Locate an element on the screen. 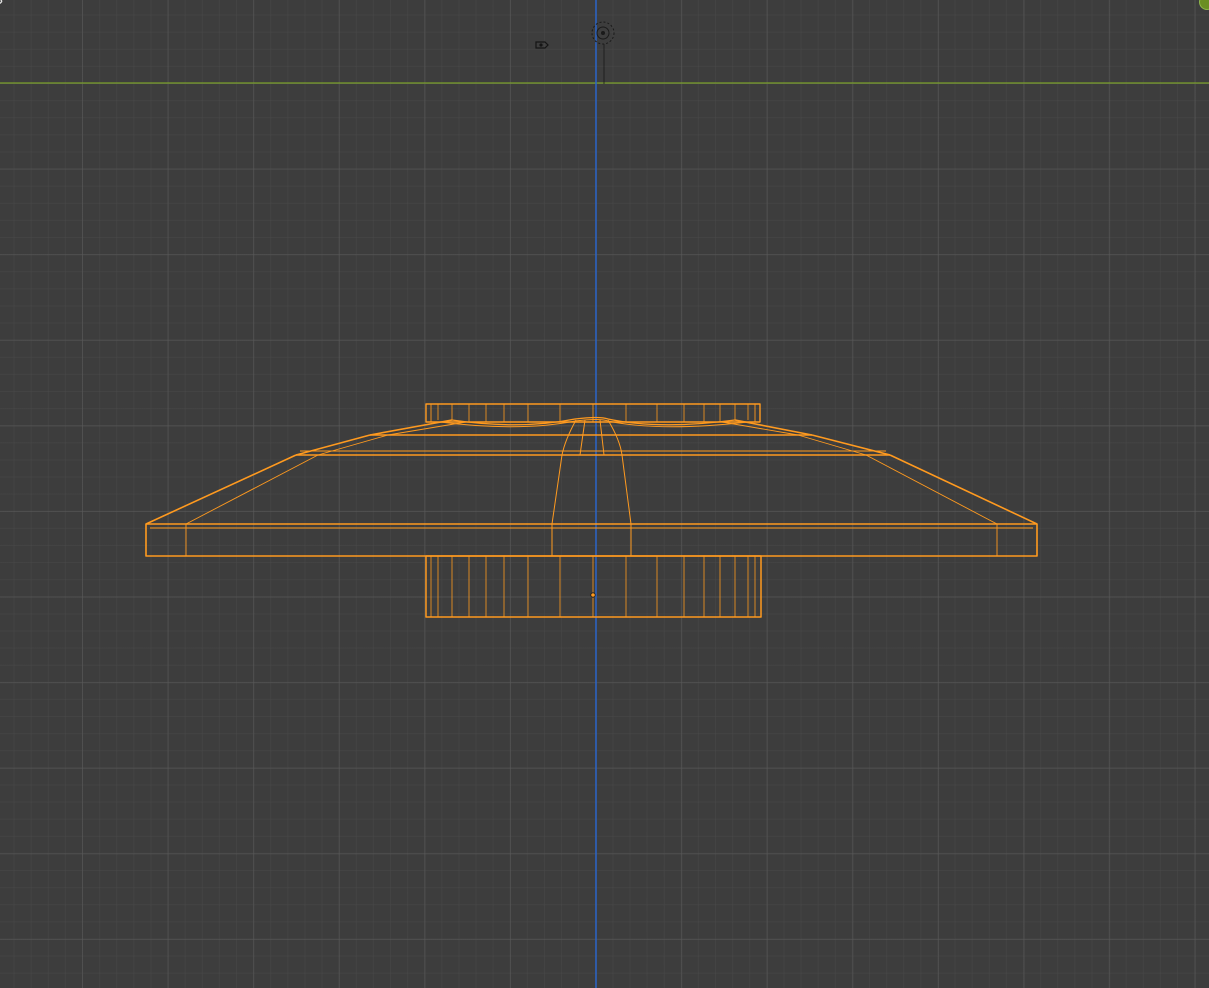  bottom-cylinder-ribs is located at coordinates (593, 586).